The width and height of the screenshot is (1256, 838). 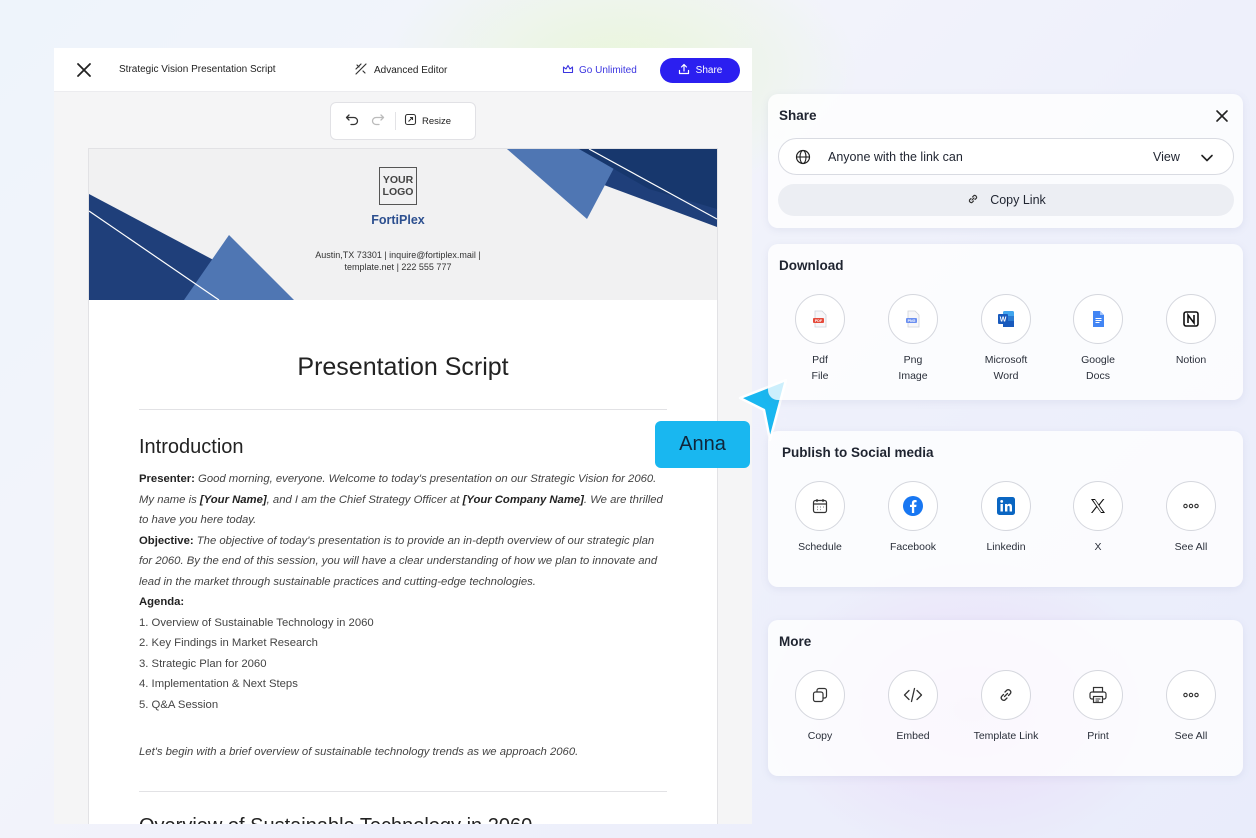 What do you see at coordinates (913, 547) in the screenshot?
I see `option-label: Facebook` at bounding box center [913, 547].